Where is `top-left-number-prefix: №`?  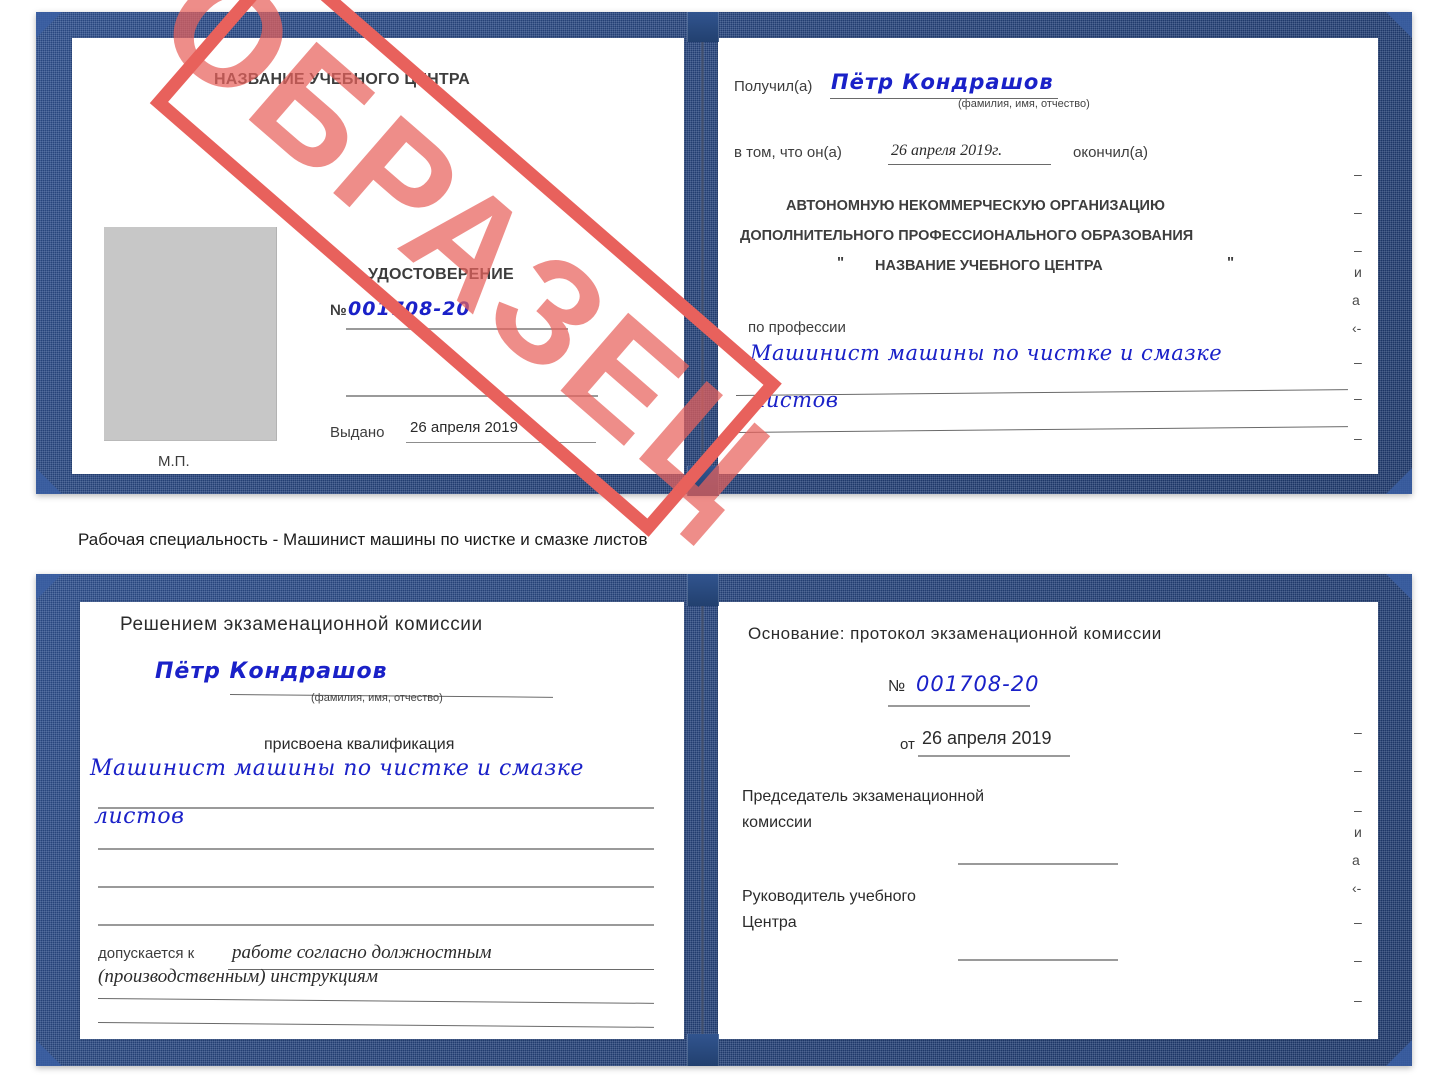 top-left-number-prefix: № is located at coordinates (338, 310).